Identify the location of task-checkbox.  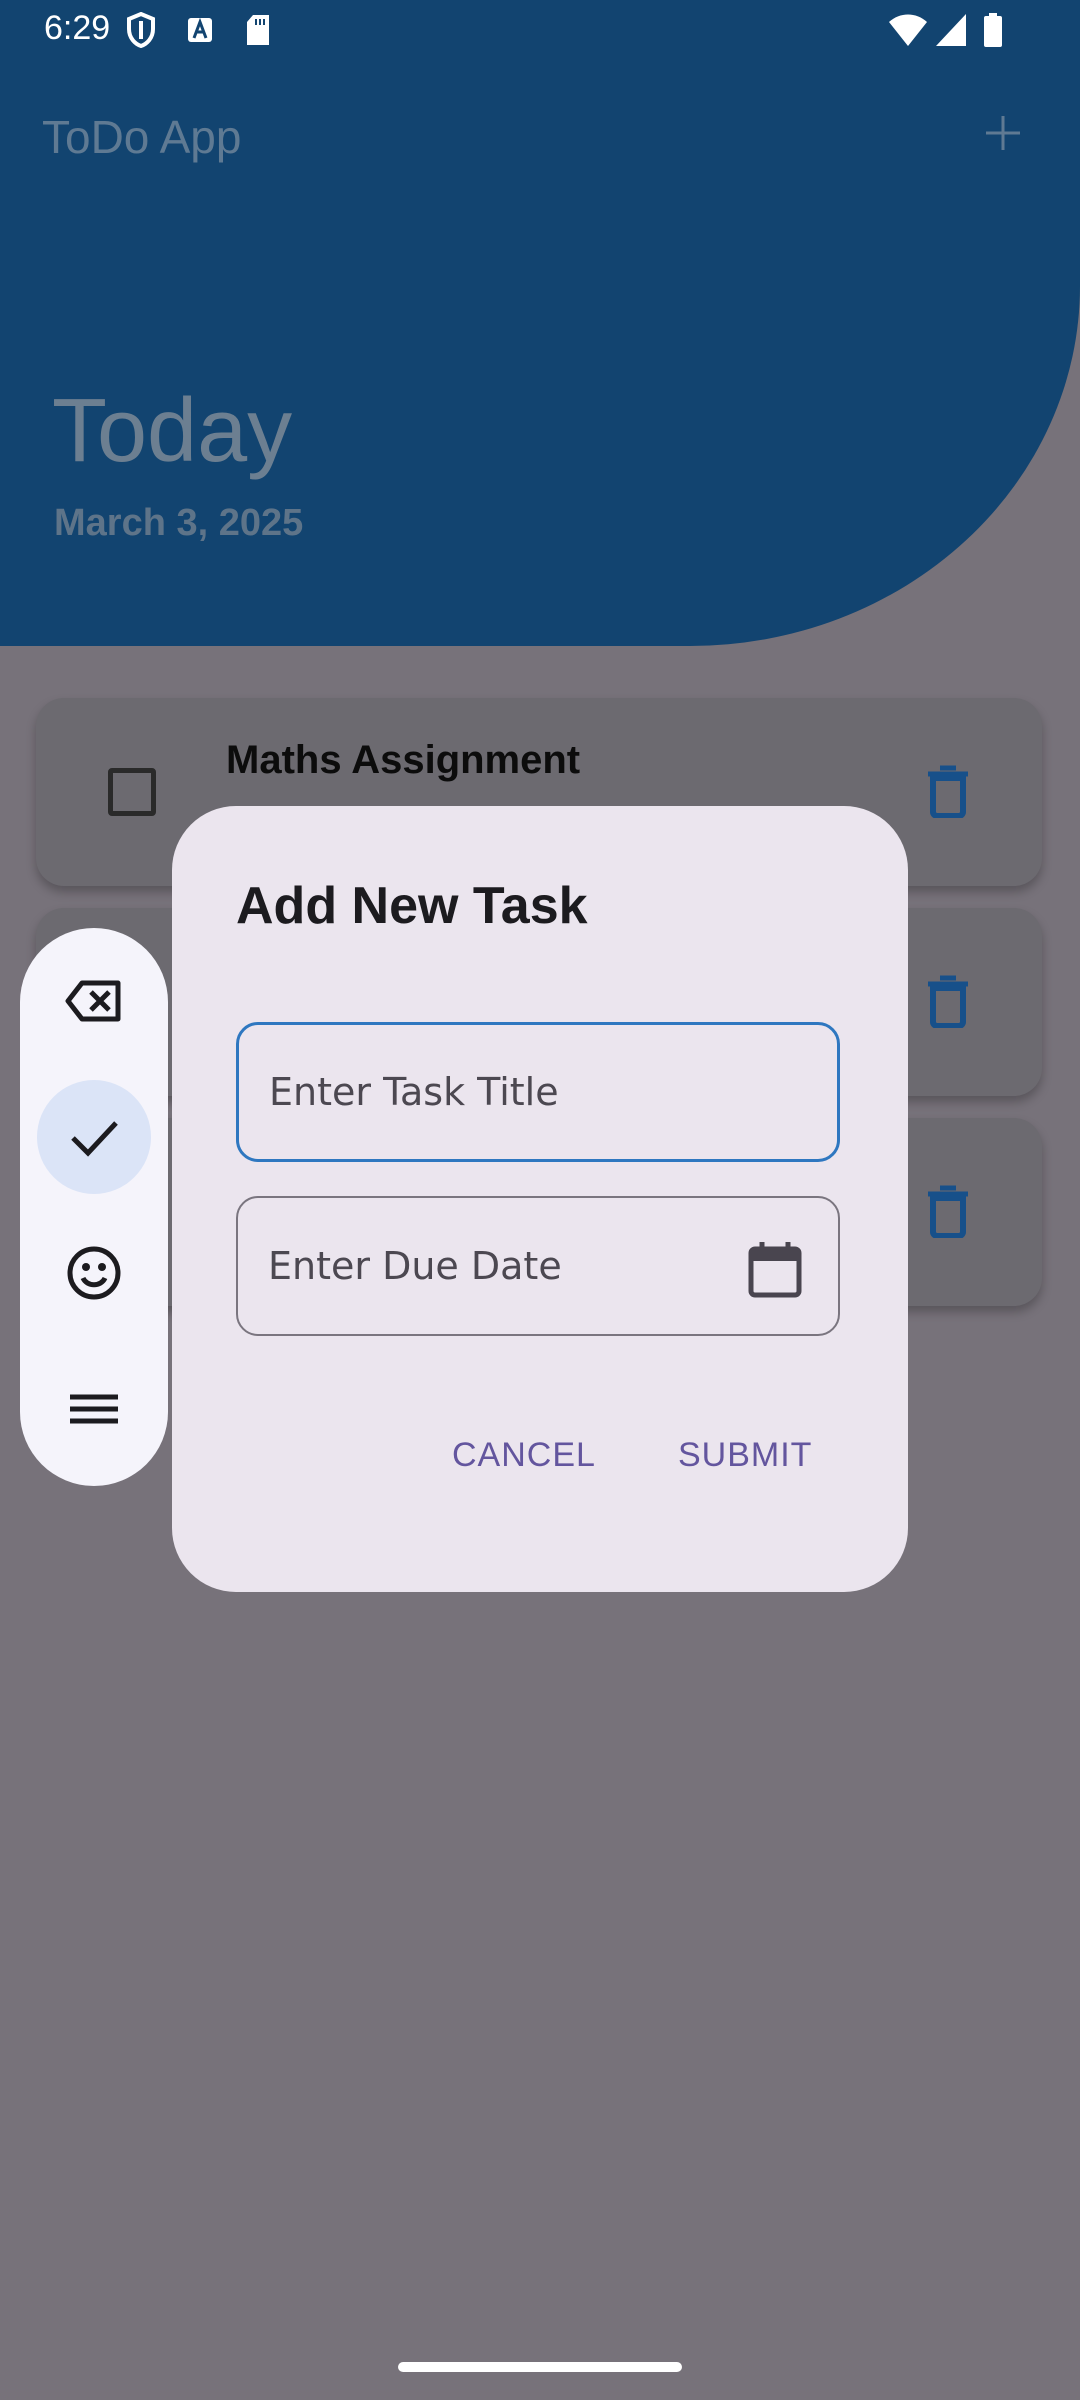
(132, 792).